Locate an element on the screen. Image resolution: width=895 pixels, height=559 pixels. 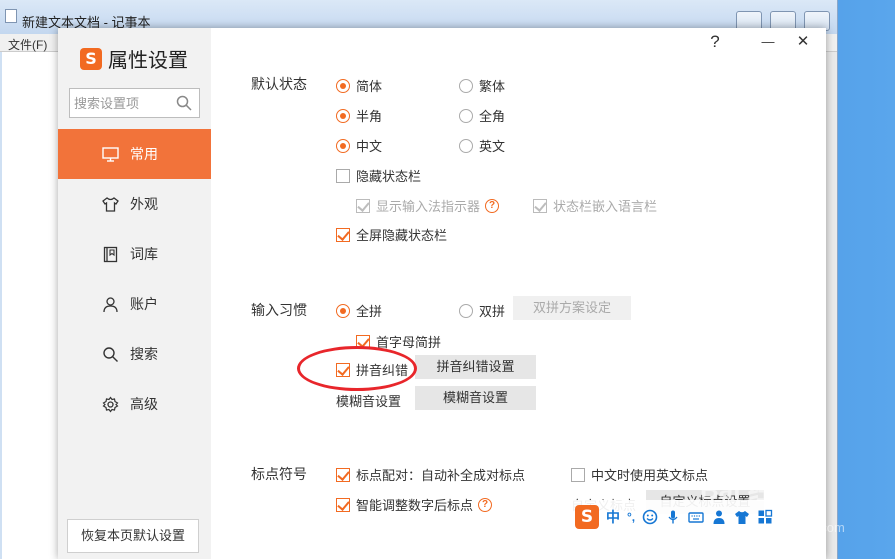
radio-traditional-label: 繁体 is located at coordinates (492, 86).